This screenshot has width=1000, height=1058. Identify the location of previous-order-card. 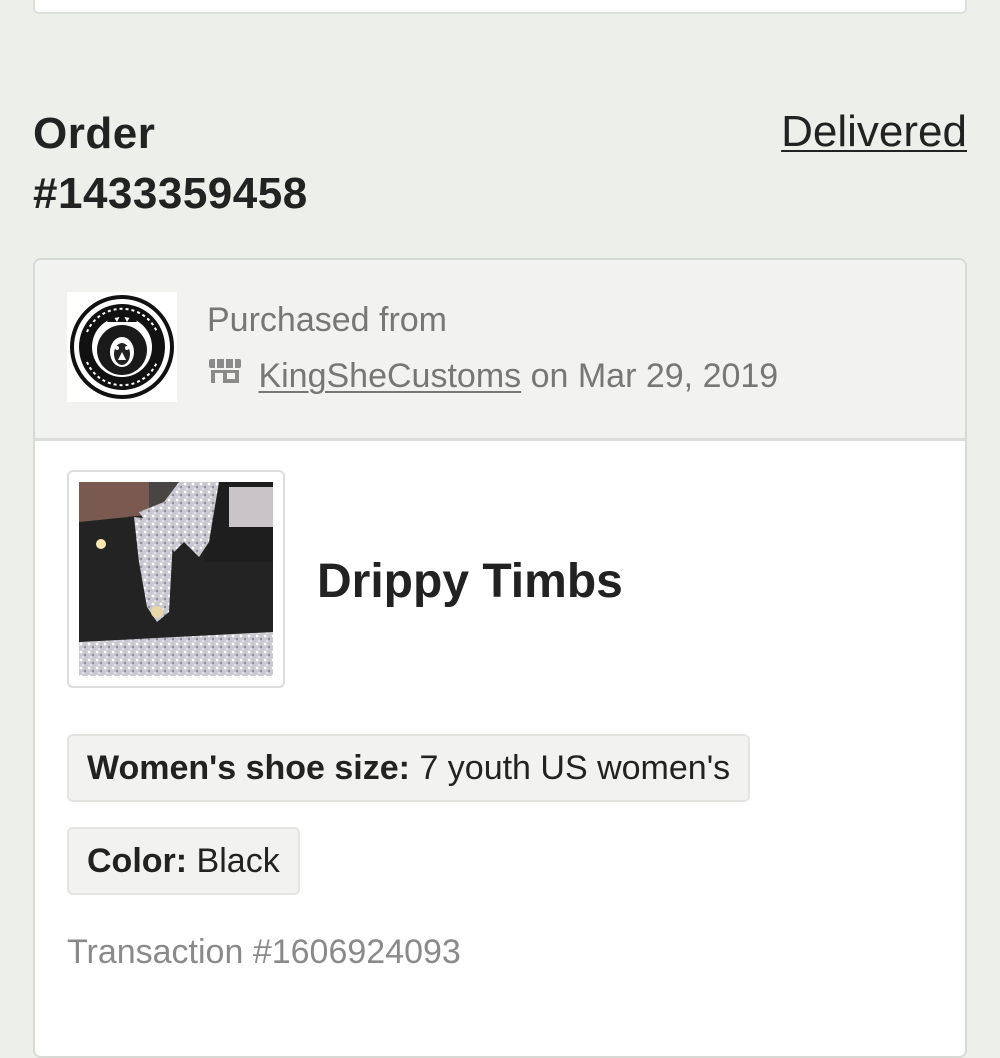
(500, 7).